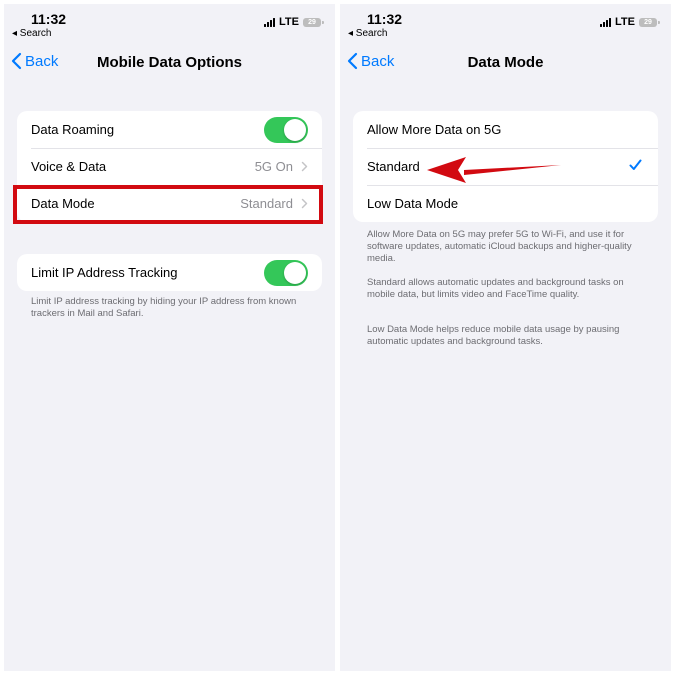 This screenshot has width=675, height=675. What do you see at coordinates (63, 203) in the screenshot?
I see `row-label: Data Mode` at bounding box center [63, 203].